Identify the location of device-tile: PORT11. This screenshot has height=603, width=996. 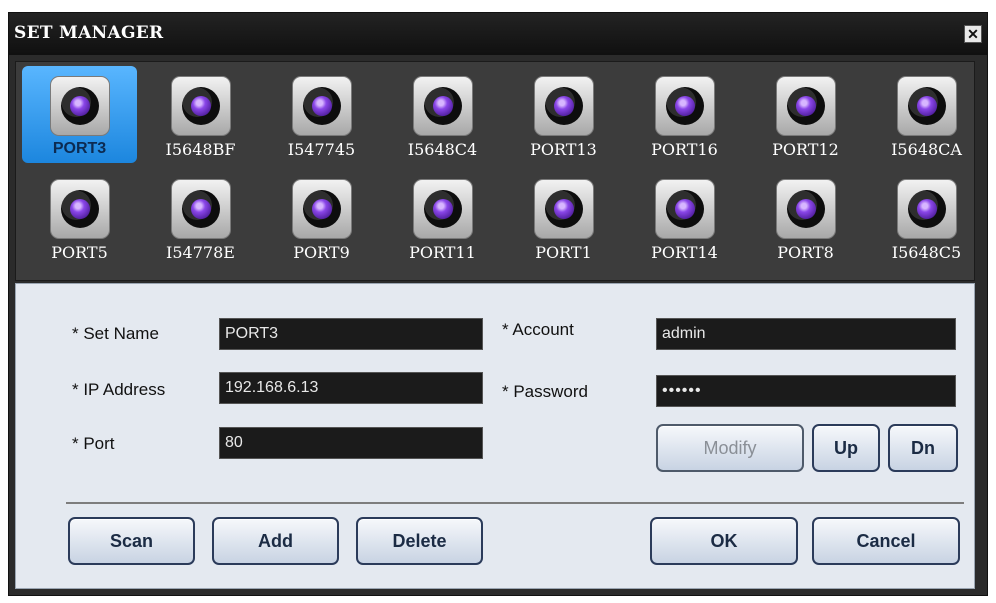
(442, 220).